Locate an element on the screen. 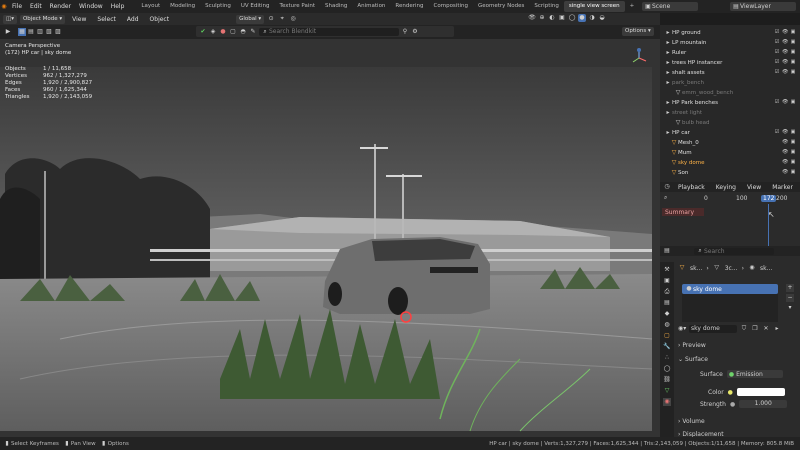 This screenshot has height=450, width=800. outliner-item-mesh-0: ▽ Mesh_0 👁 ▣ is located at coordinates (730, 143).